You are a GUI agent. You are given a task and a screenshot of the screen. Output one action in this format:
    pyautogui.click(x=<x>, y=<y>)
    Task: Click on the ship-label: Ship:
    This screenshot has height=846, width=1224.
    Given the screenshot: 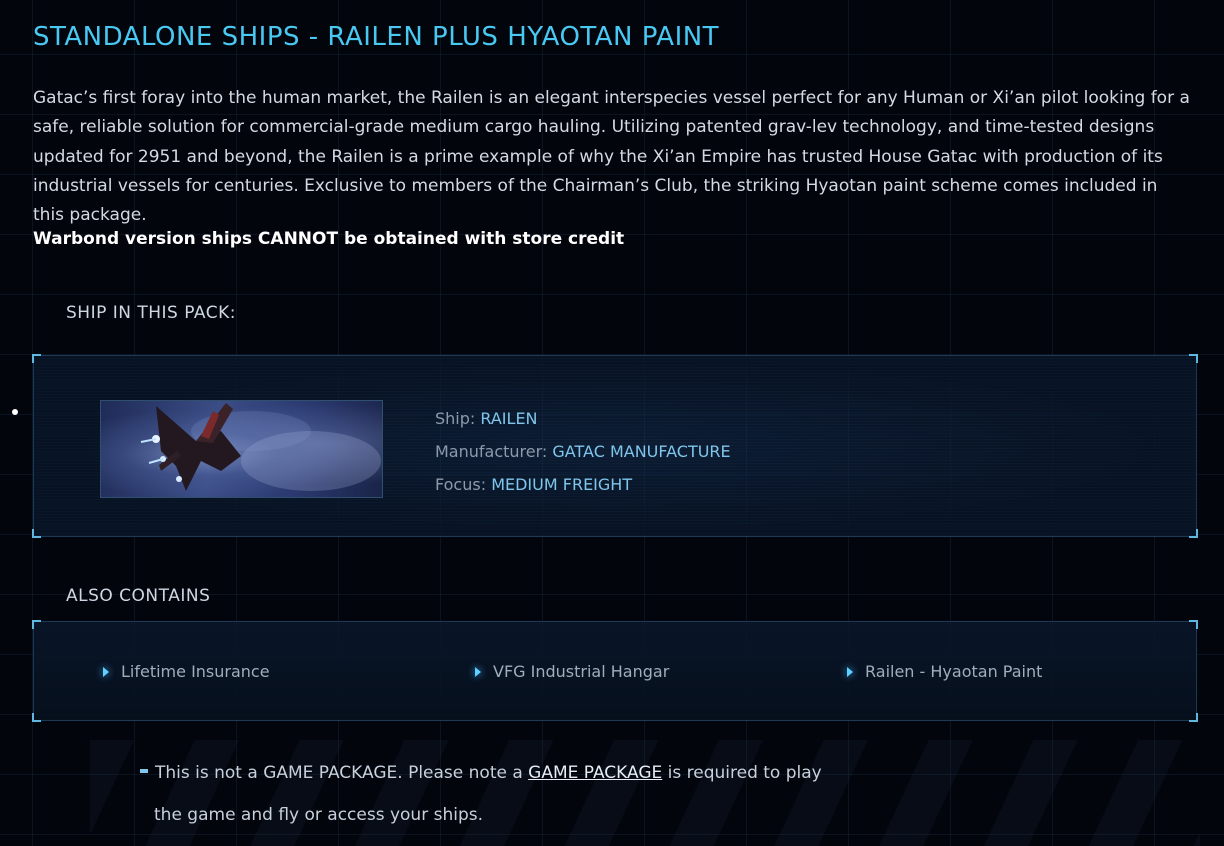 What is the action you would take?
    pyautogui.click(x=455, y=418)
    